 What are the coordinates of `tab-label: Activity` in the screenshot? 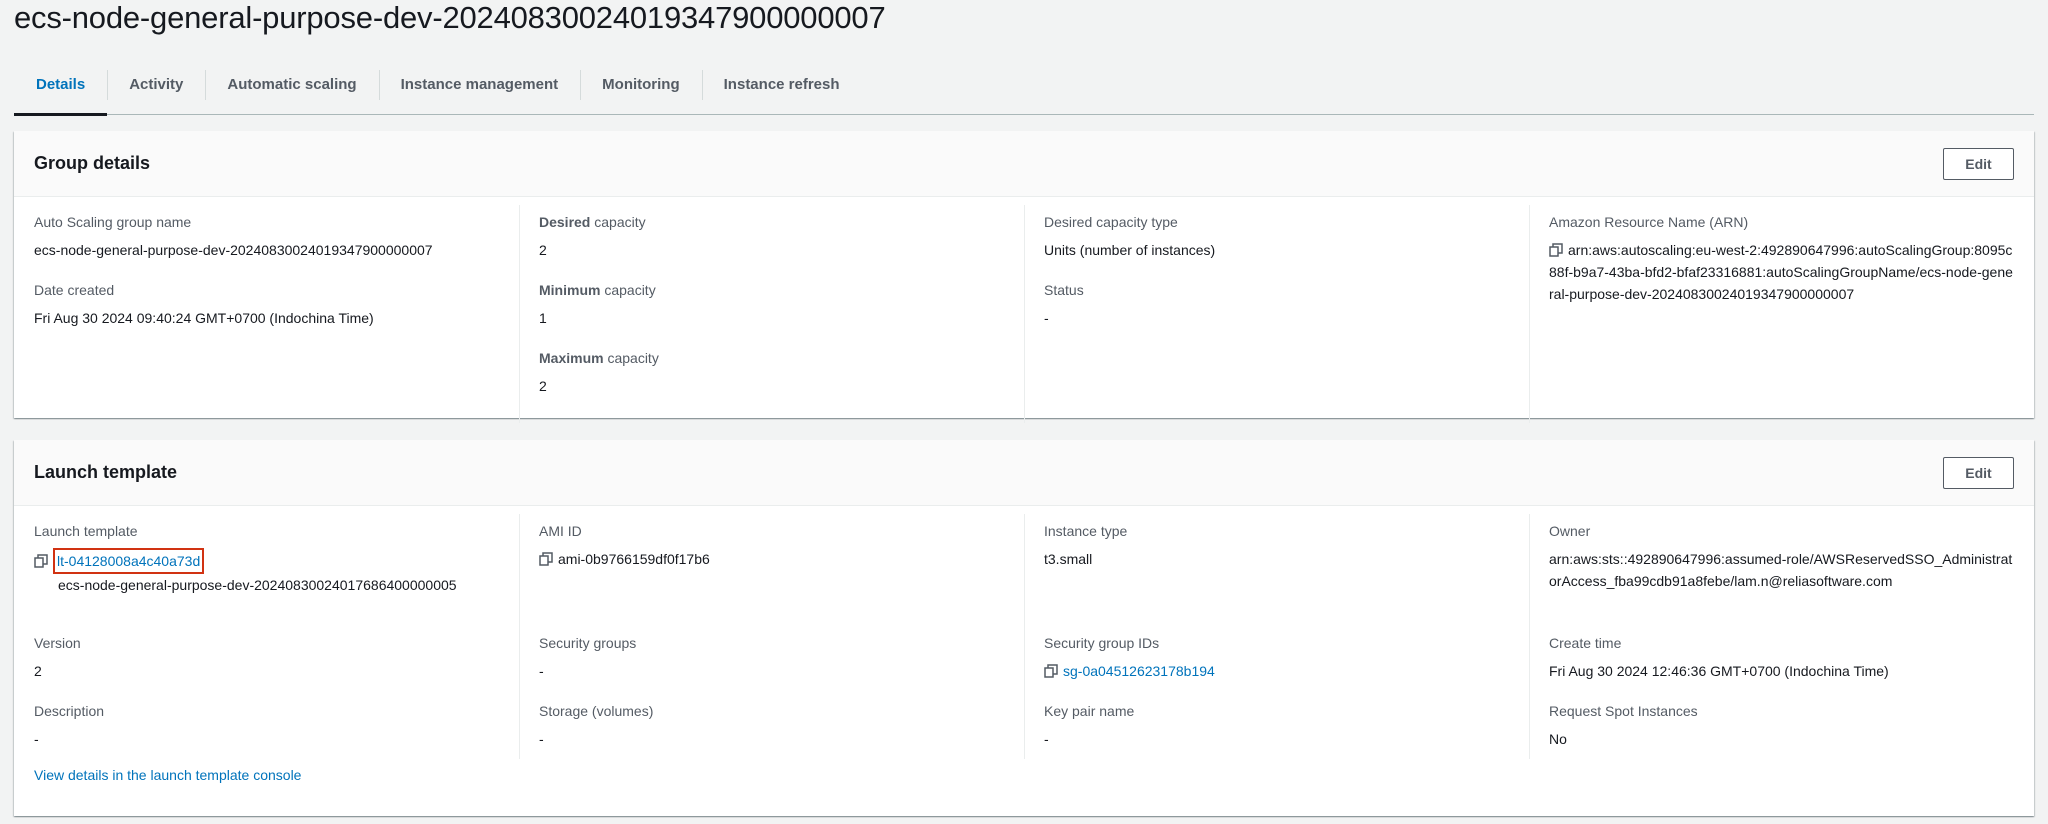 It's located at (156, 84).